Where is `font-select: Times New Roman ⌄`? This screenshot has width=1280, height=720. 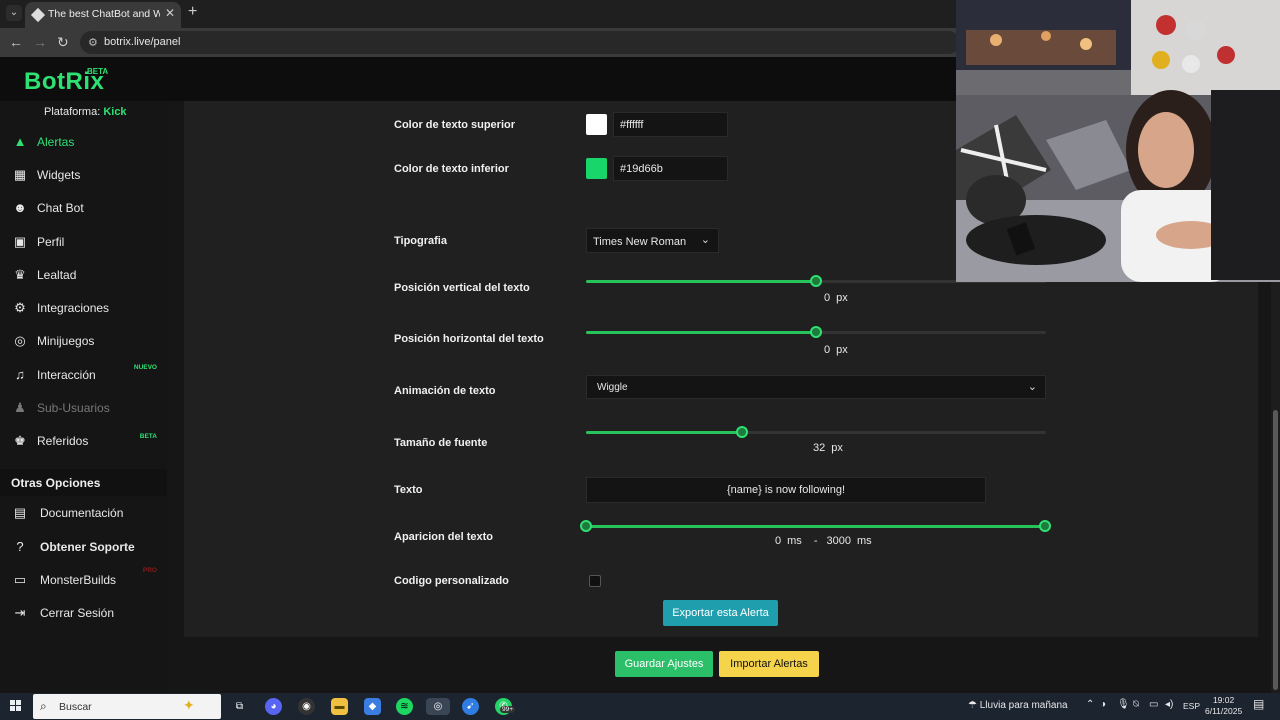
font-select: Times New Roman ⌄ is located at coordinates (652, 240).